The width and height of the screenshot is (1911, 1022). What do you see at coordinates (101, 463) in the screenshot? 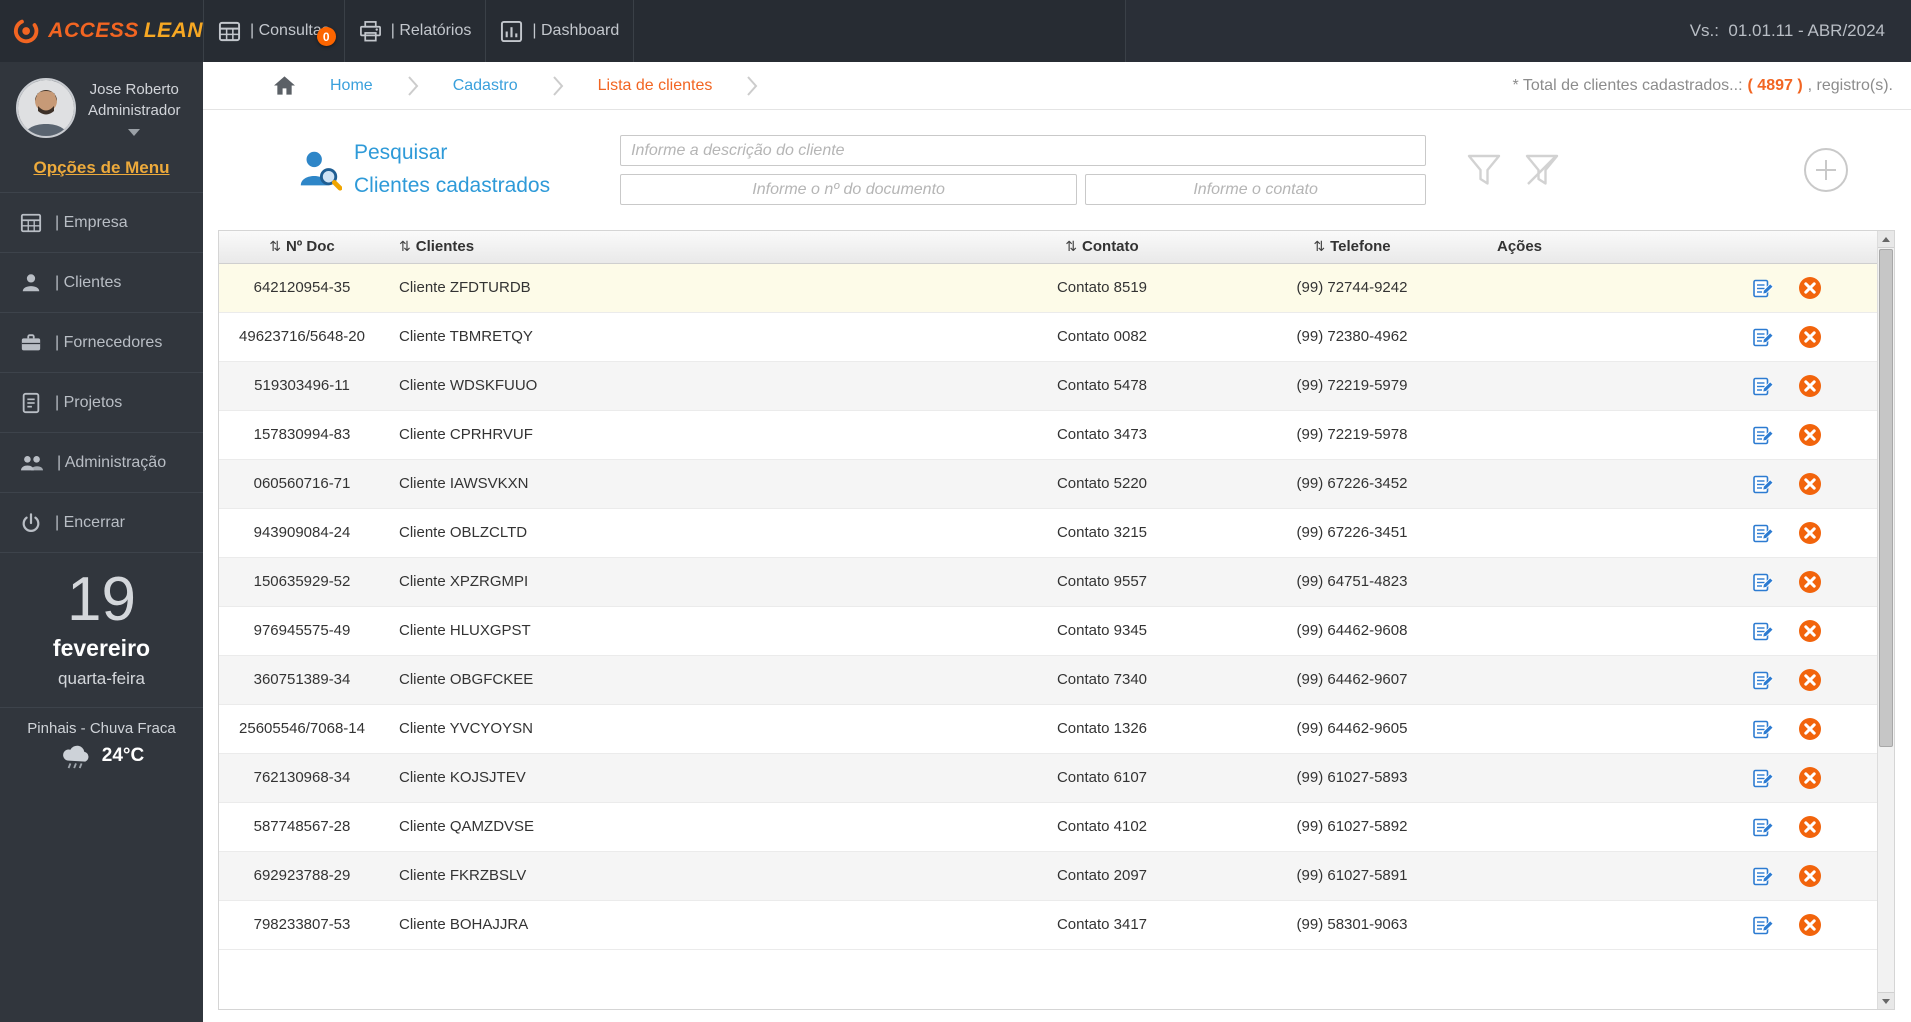
I see `sidebar-item-administracao: | Administração` at bounding box center [101, 463].